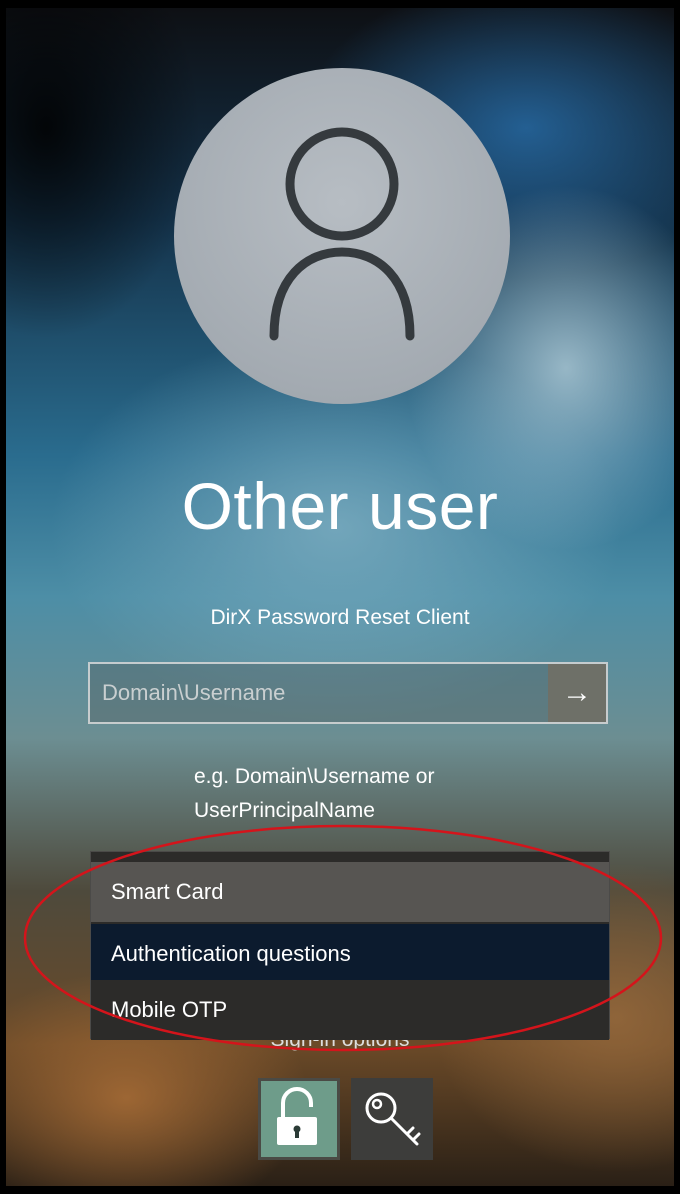 The width and height of the screenshot is (680, 1194). What do you see at coordinates (340, 617) in the screenshot?
I see `provider-label: DirX Password Reset Client` at bounding box center [340, 617].